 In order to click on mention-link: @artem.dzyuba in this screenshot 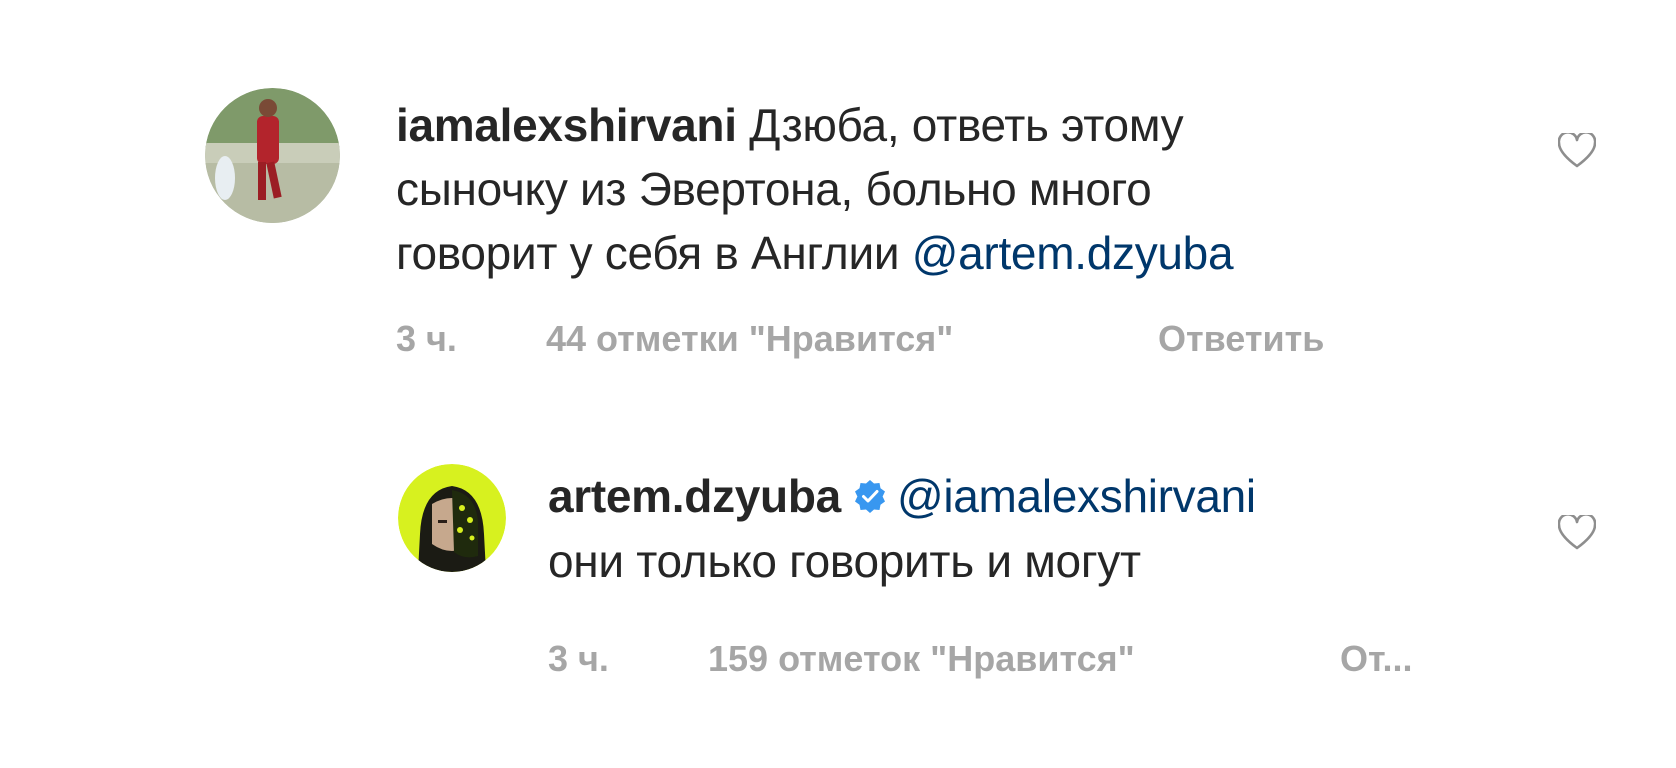, I will do `click(1073, 253)`.